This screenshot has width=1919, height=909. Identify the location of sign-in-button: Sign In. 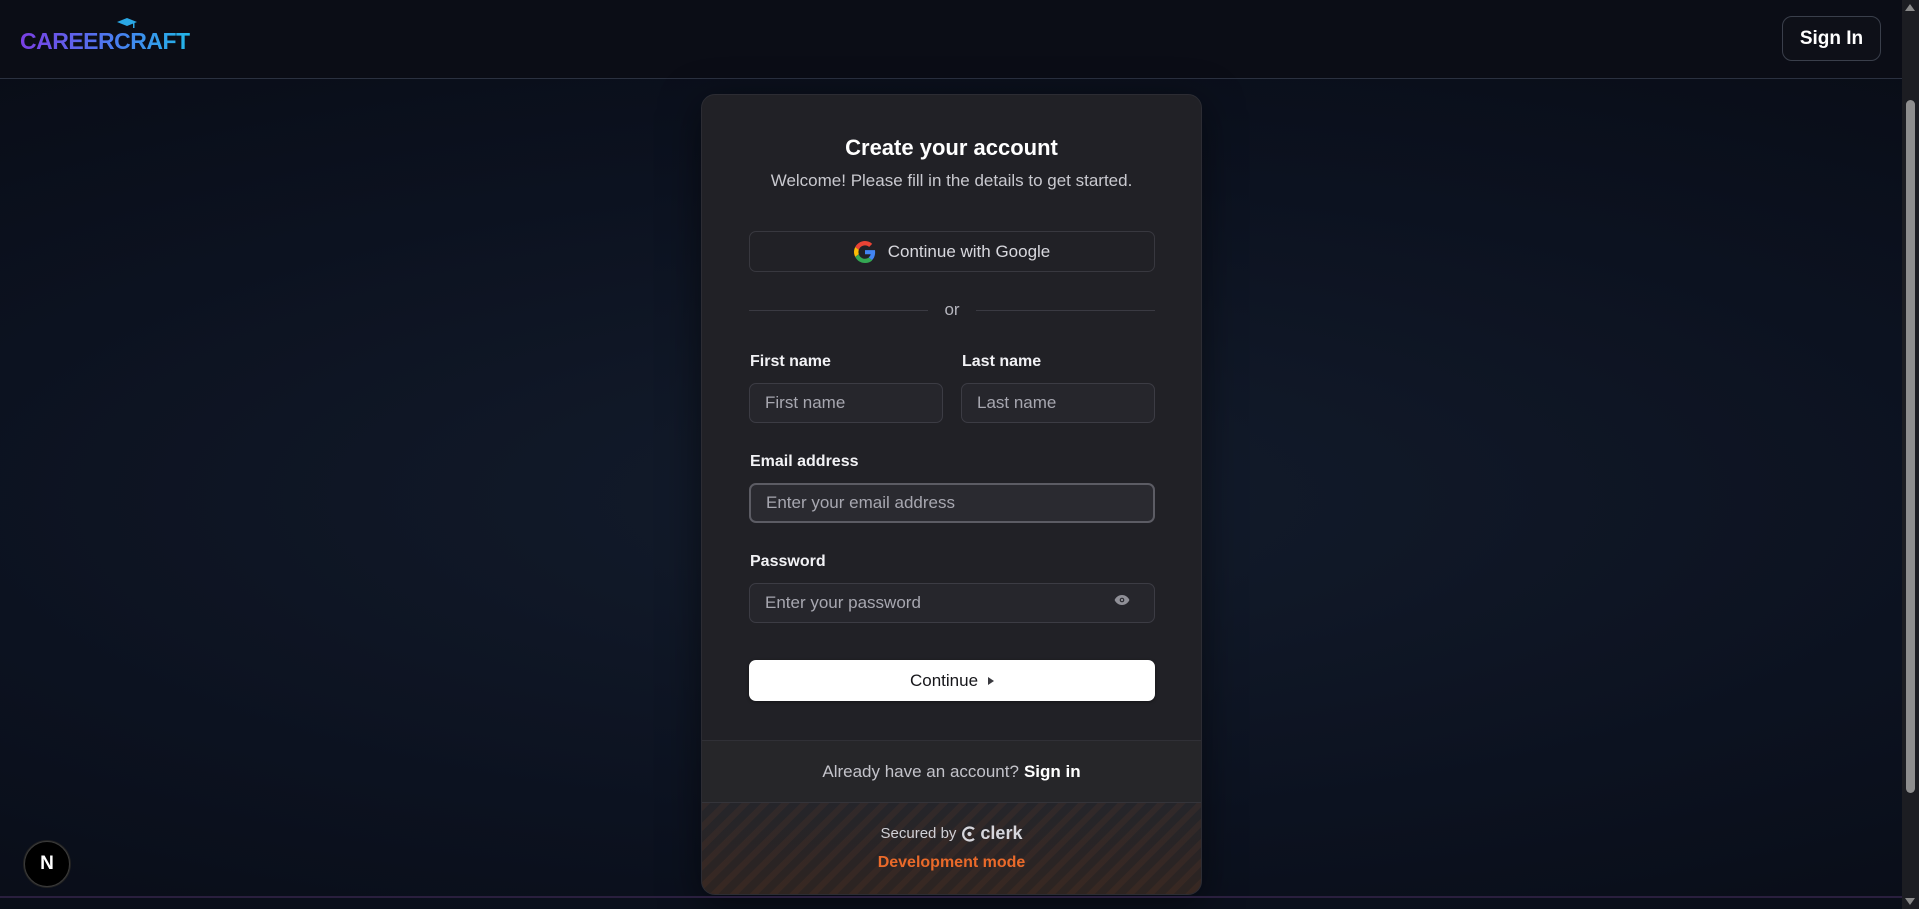
(1831, 38).